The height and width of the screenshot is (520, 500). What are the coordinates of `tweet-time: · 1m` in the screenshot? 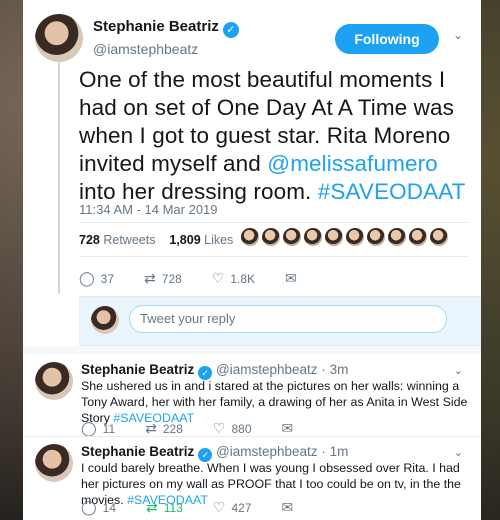 It's located at (334, 451).